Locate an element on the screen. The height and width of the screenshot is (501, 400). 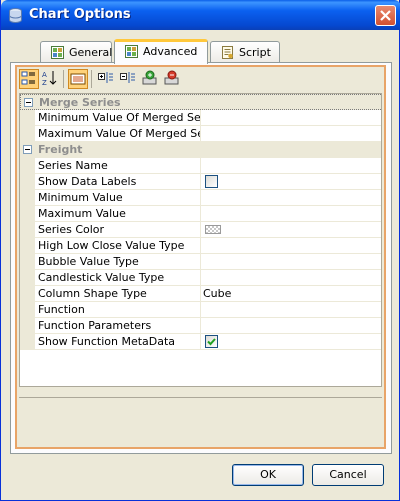
close-icon is located at coordinates (385, 15).